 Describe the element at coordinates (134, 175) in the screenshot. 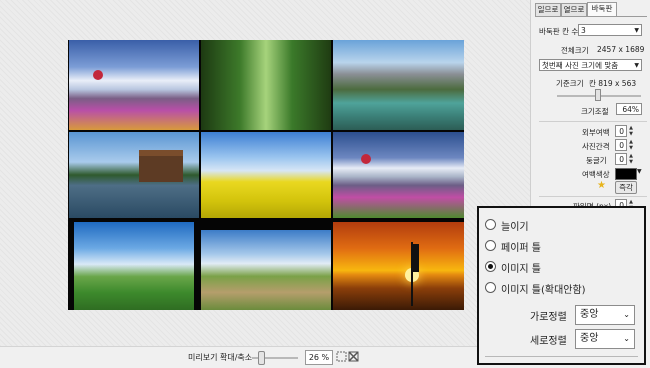

I see `photo-lakeside-cabin` at that location.